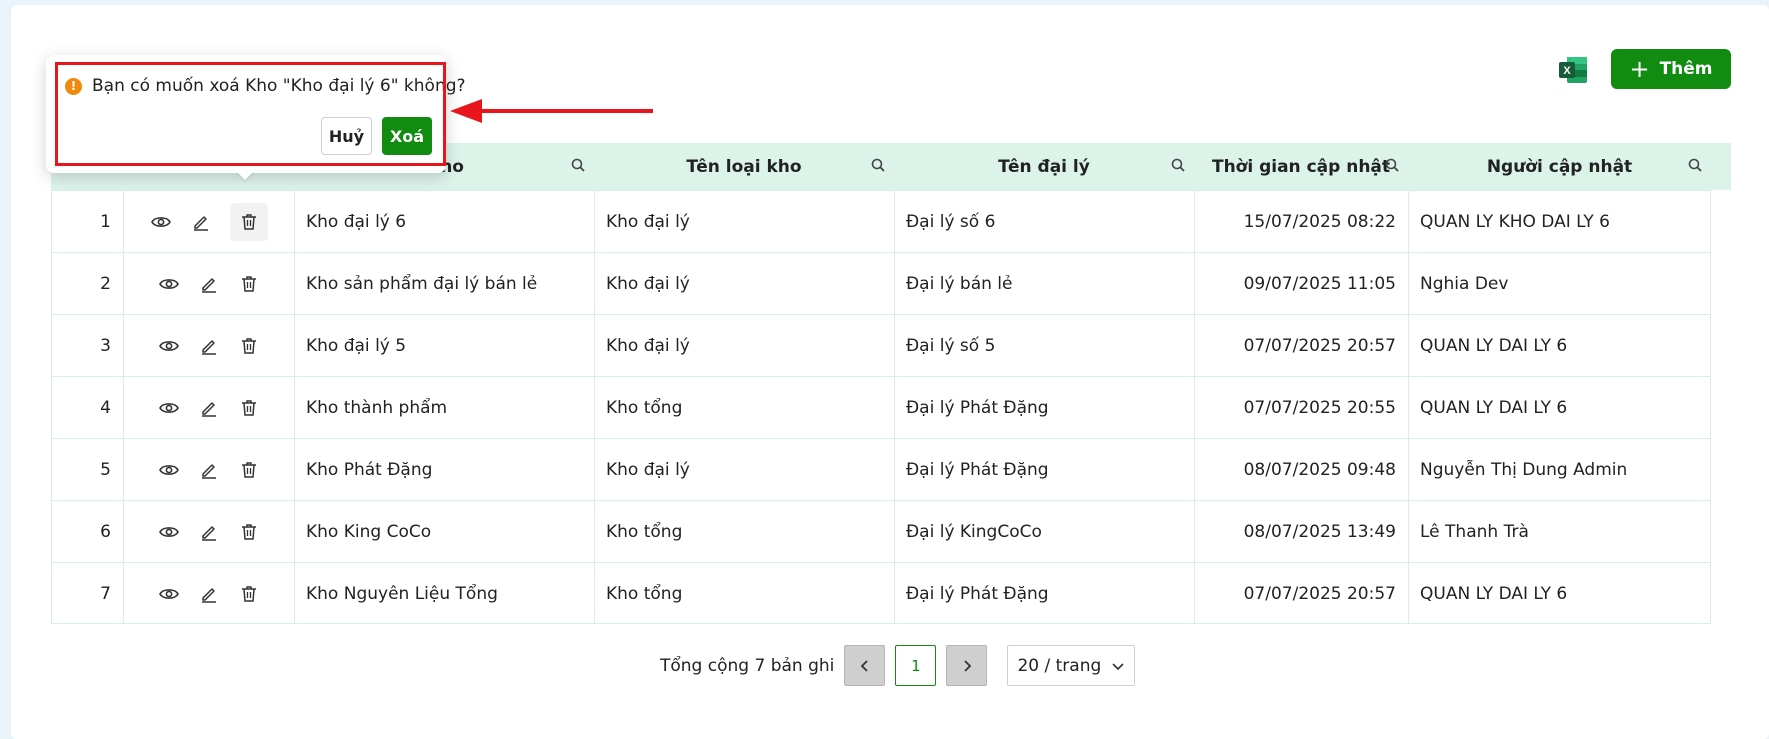 This screenshot has height=739, width=1769. I want to click on cell-agency: Đại lý số 5, so click(1044, 345).